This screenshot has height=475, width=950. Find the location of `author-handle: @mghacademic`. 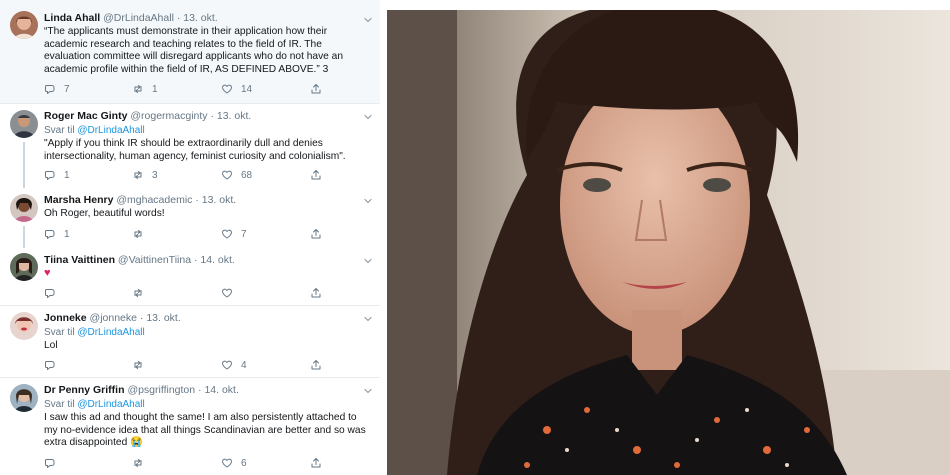

author-handle: @mghacademic is located at coordinates (154, 200).